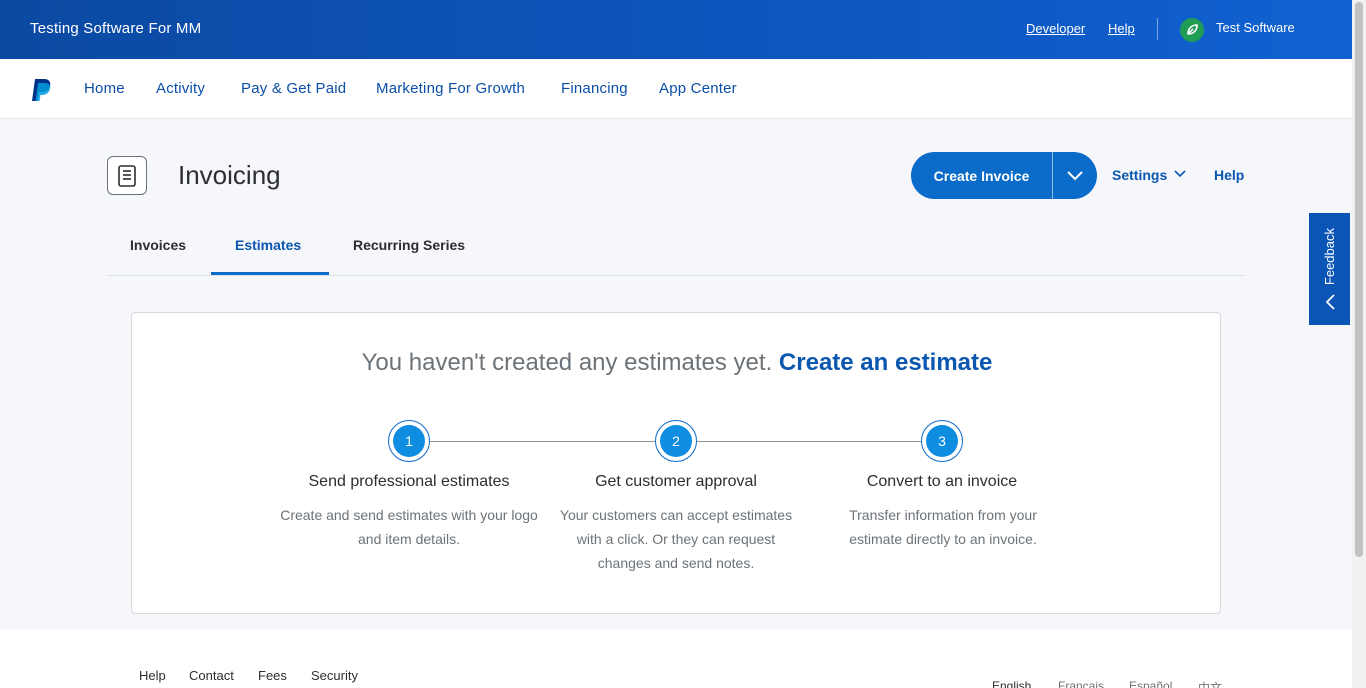 The width and height of the screenshot is (1366, 688). Describe the element at coordinates (1210, 683) in the screenshot. I see `language-chinese: 中文` at that location.